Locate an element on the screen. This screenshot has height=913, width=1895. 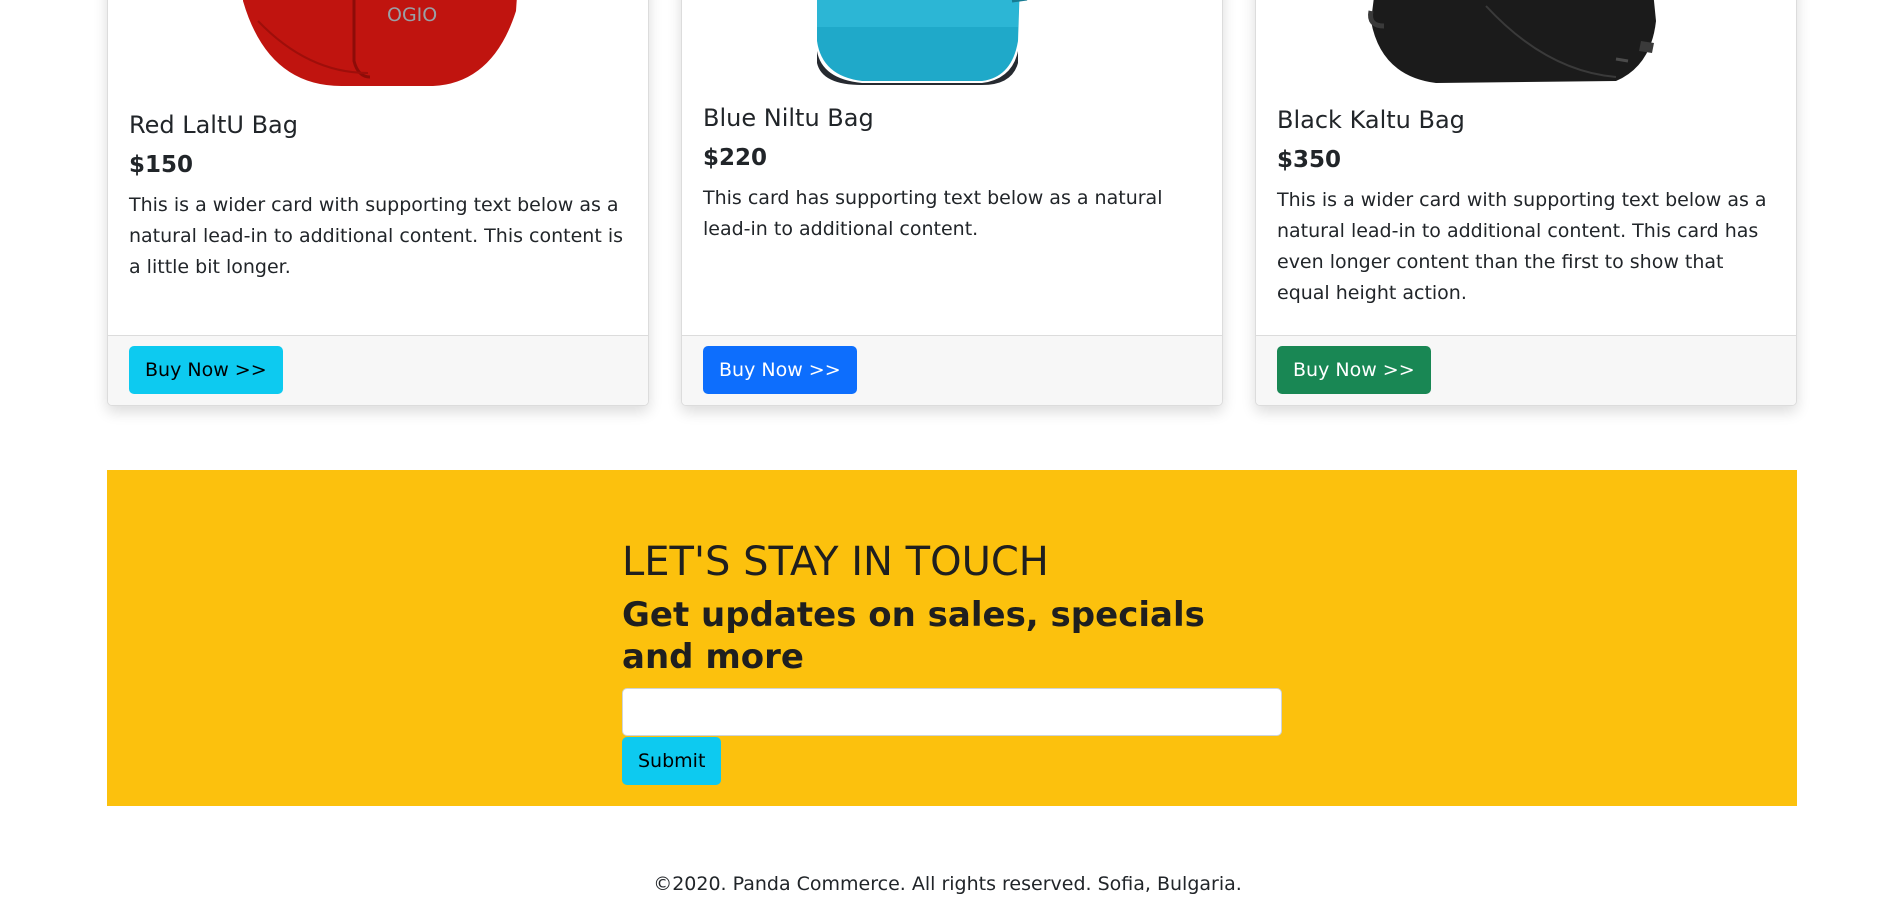
product-title: Black Kaltu Bag is located at coordinates (1371, 120).